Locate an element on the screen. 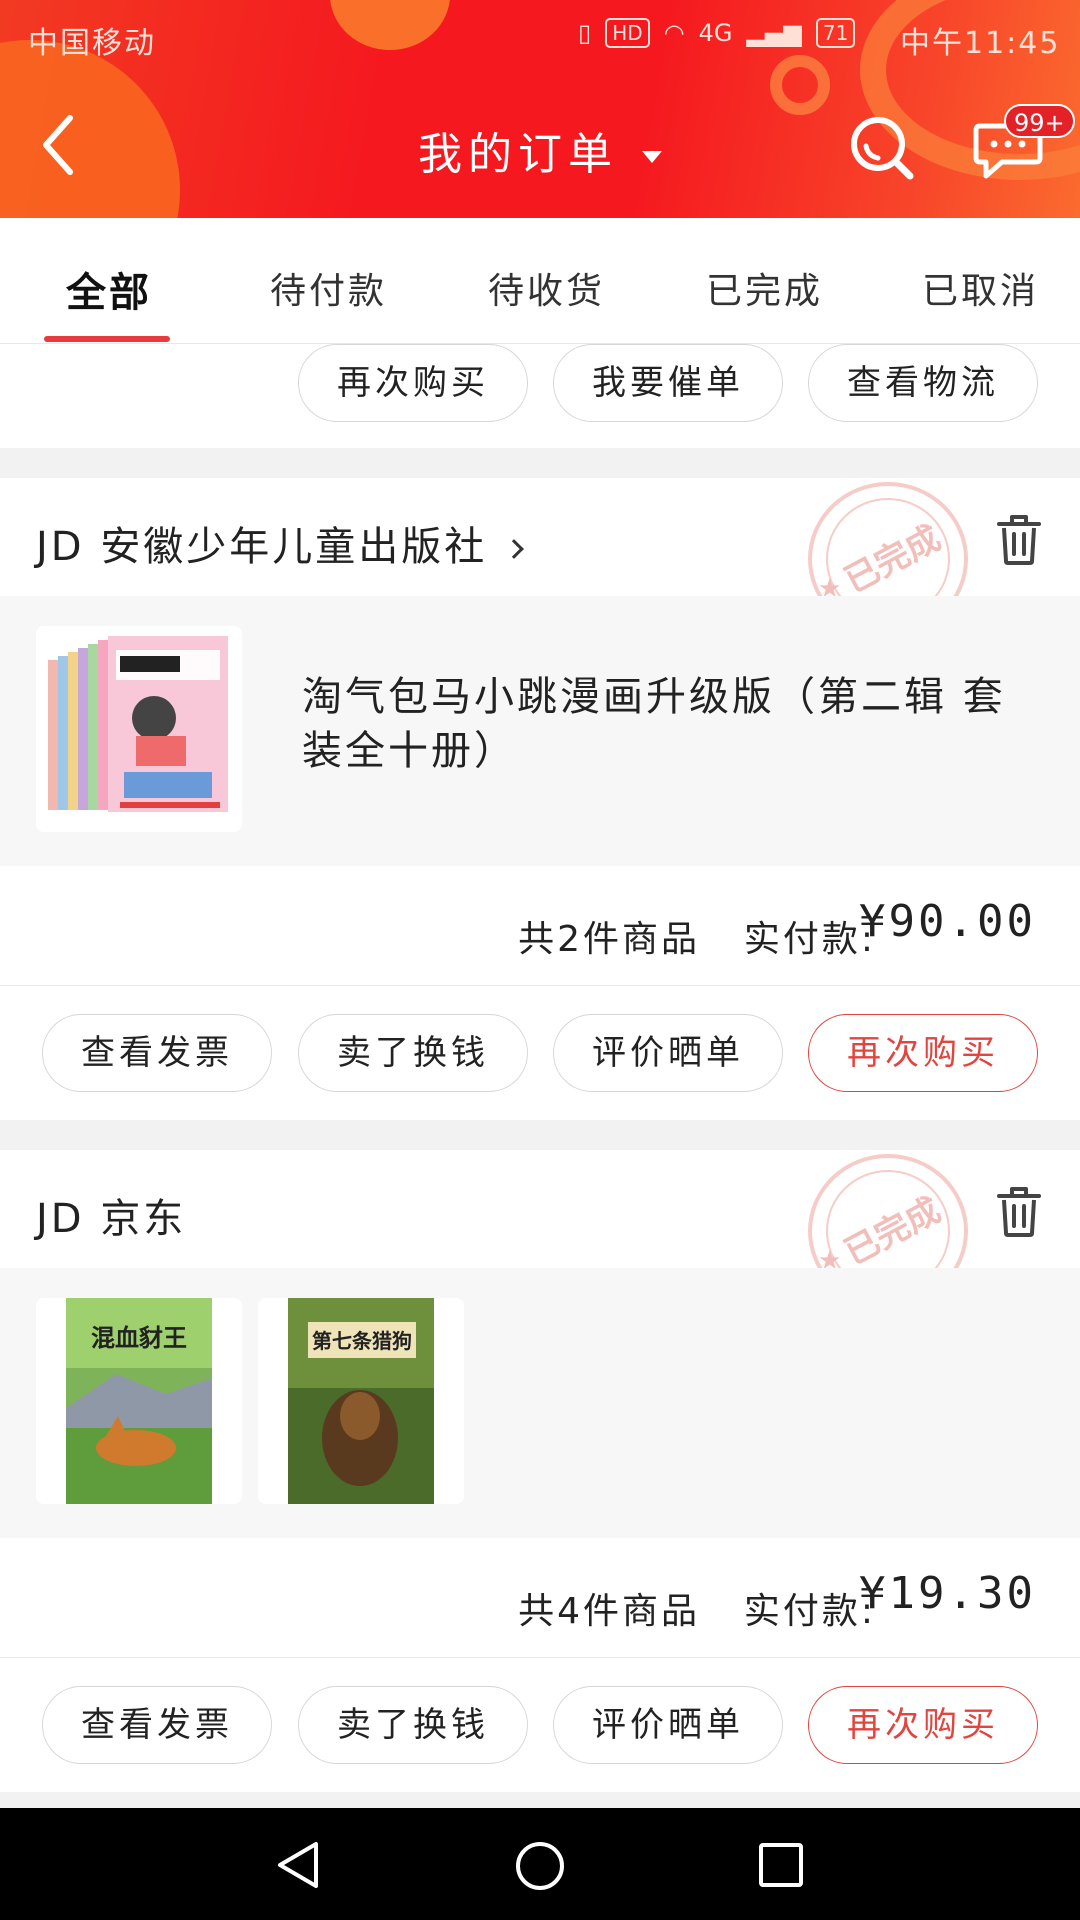  order-goods: 淘气包马小跳漫画升级版（第二辑 套装全十册） is located at coordinates (540, 731).